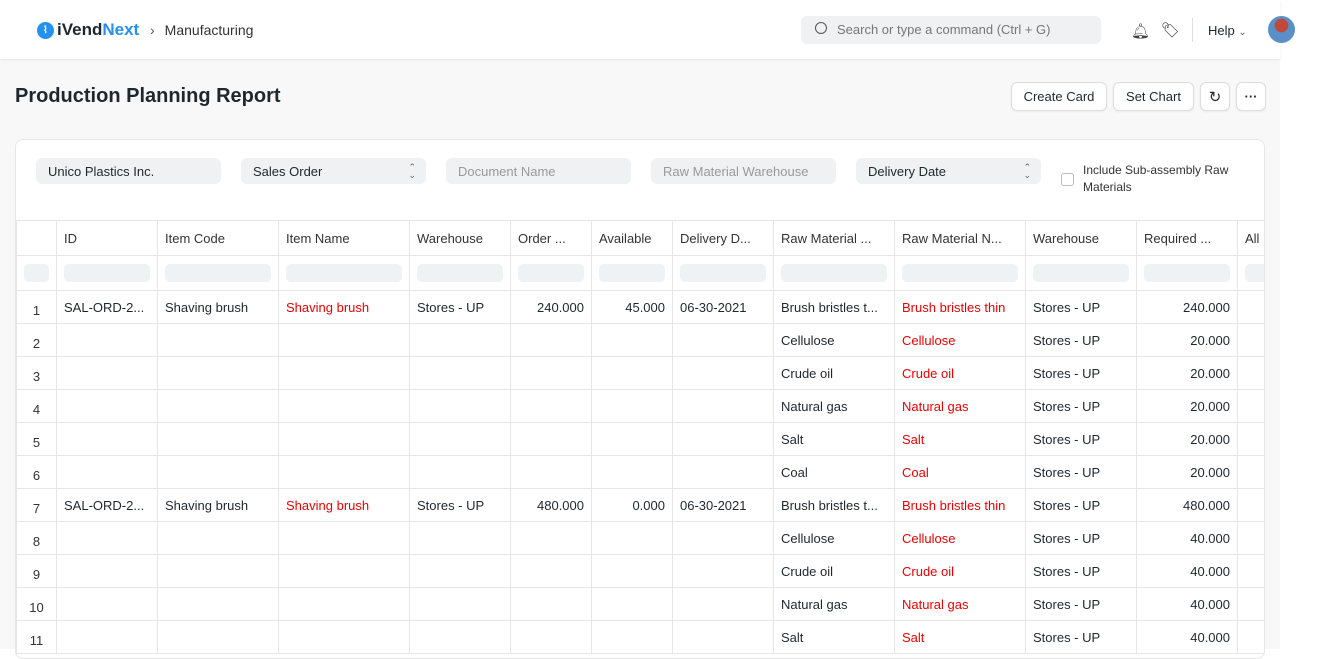  I want to click on avatar, so click(1281, 29).